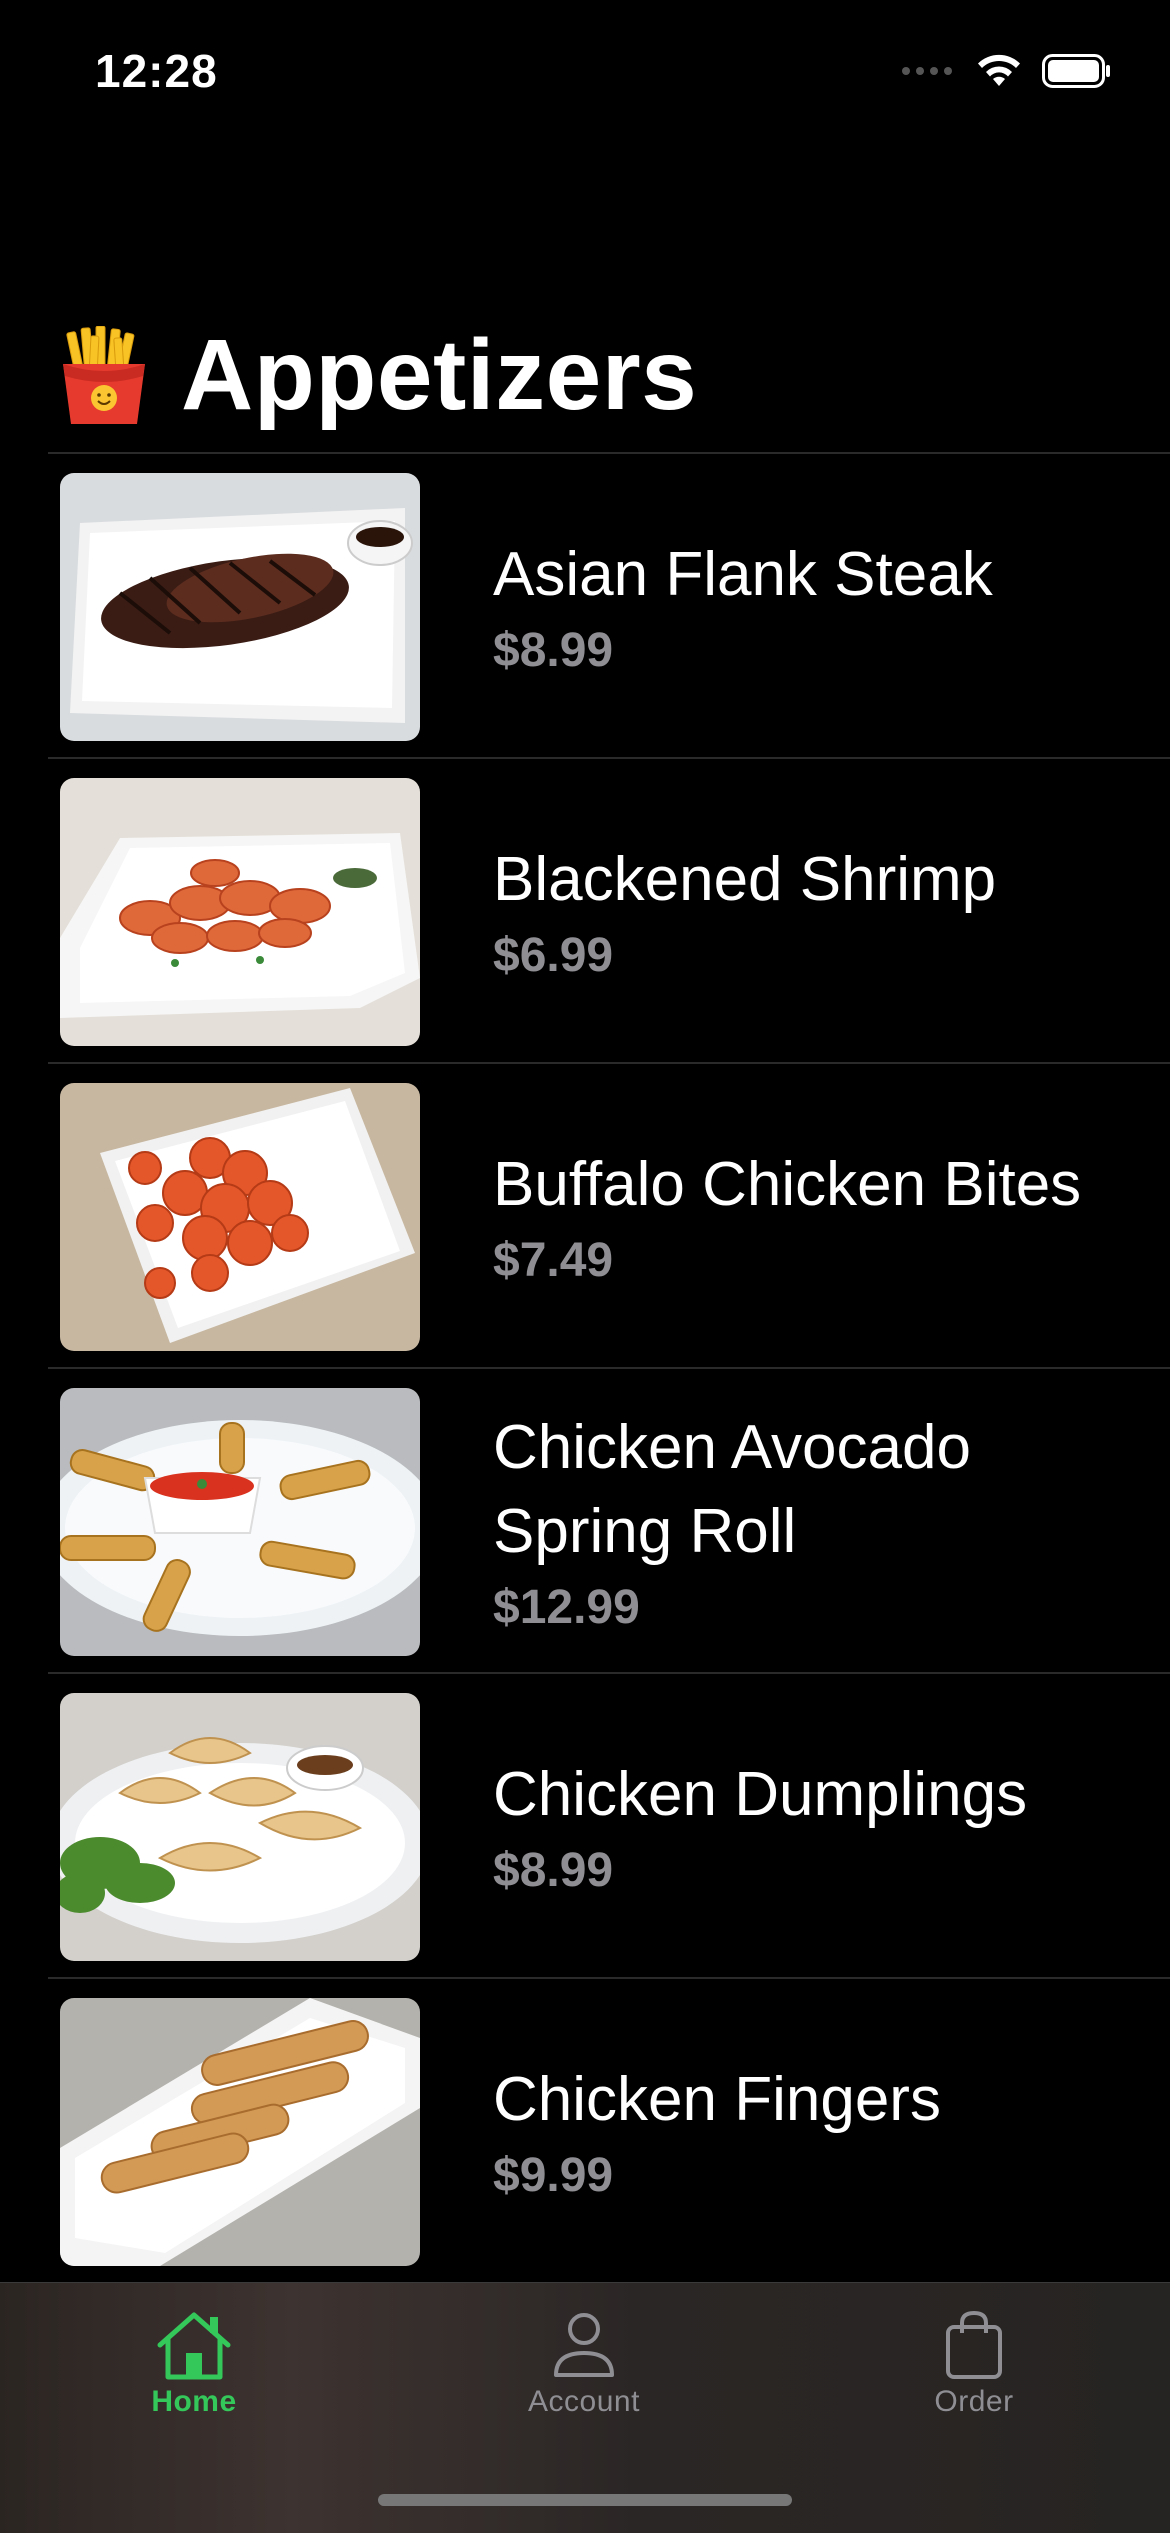 The image size is (1170, 2533). Describe the element at coordinates (566, 1607) in the screenshot. I see `item-price: $12.99` at that location.